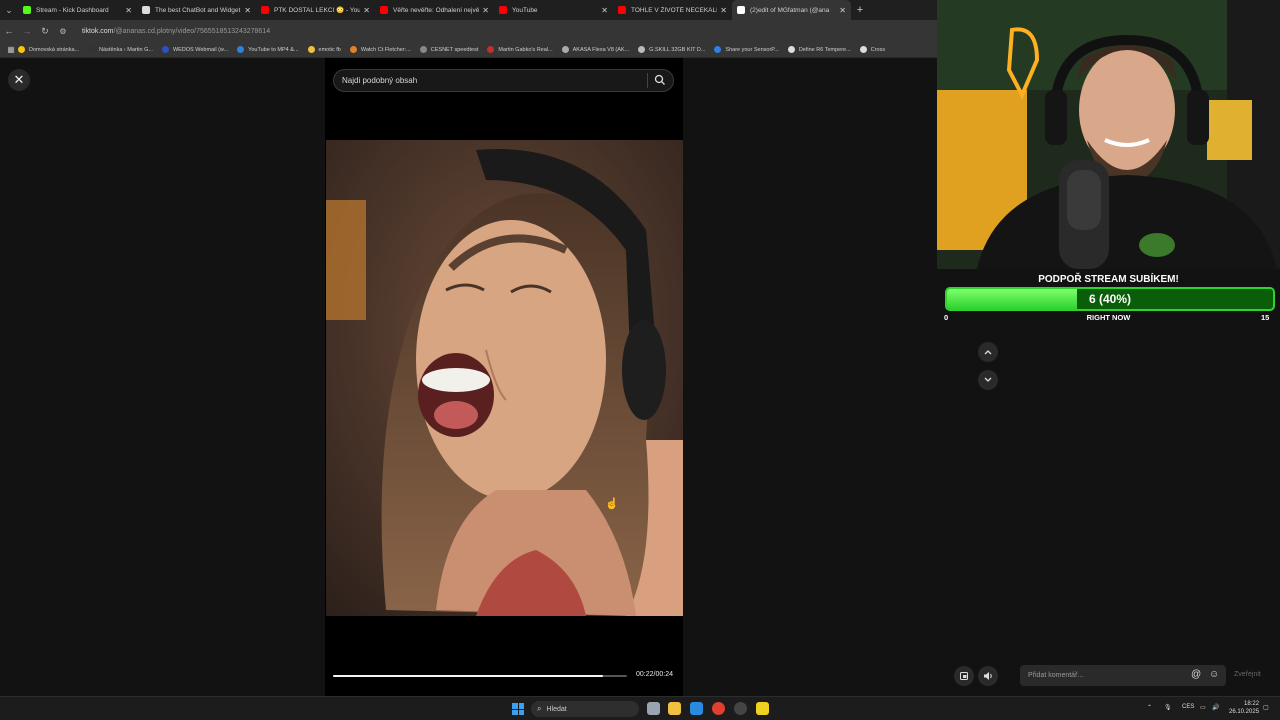 The image size is (1280, 720). What do you see at coordinates (518, 709) in the screenshot?
I see `windows-start-icon` at bounding box center [518, 709].